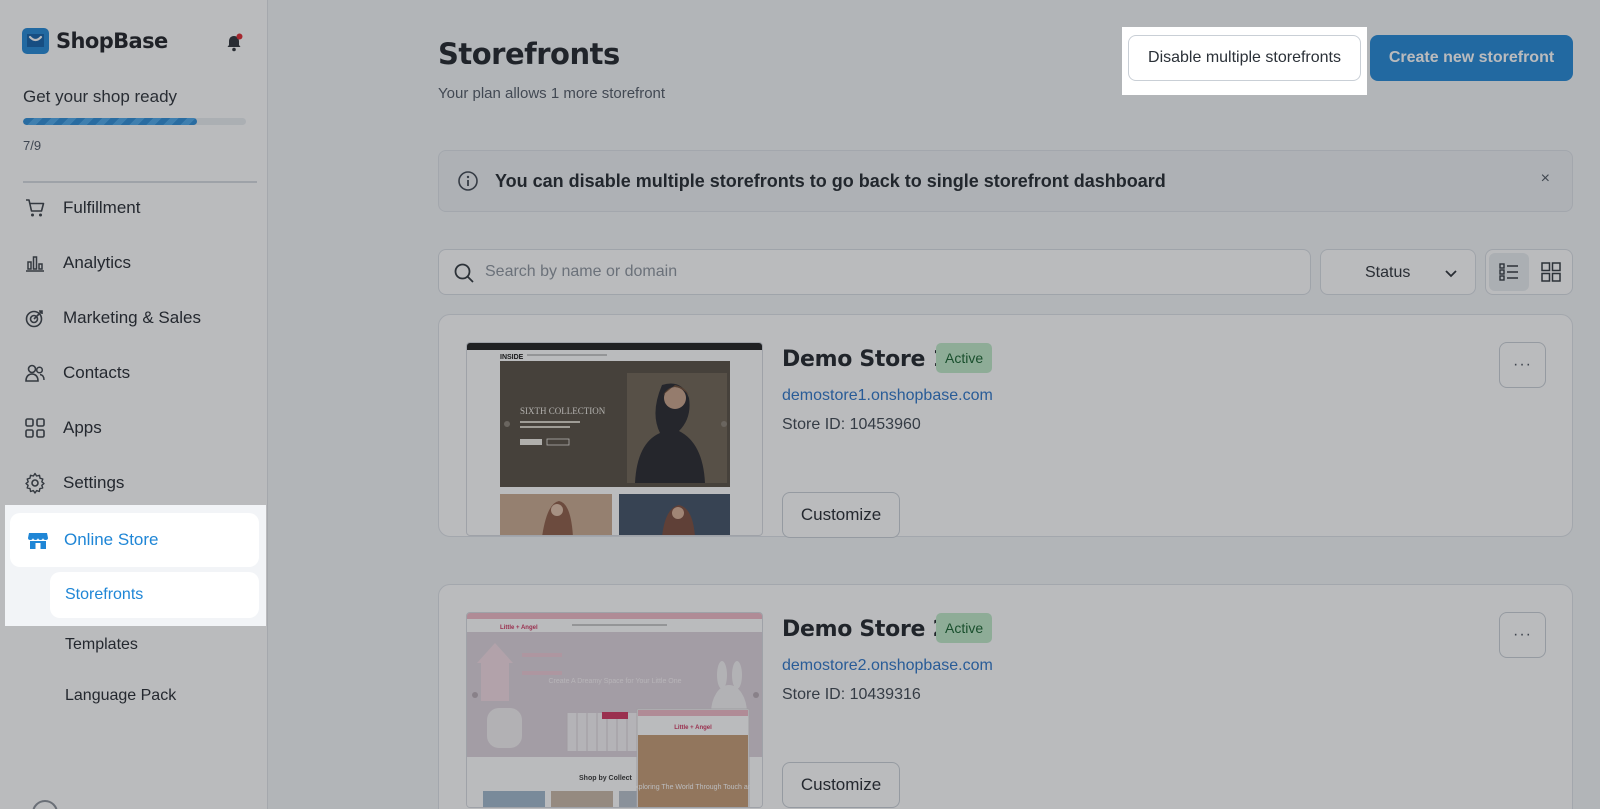 The image size is (1600, 809). Describe the element at coordinates (885, 272) in the screenshot. I see `search-input` at that location.